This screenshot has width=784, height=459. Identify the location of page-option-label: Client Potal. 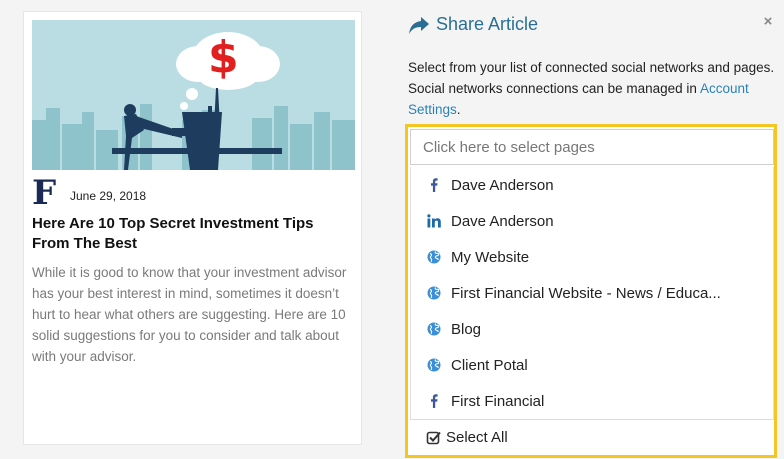
(489, 365).